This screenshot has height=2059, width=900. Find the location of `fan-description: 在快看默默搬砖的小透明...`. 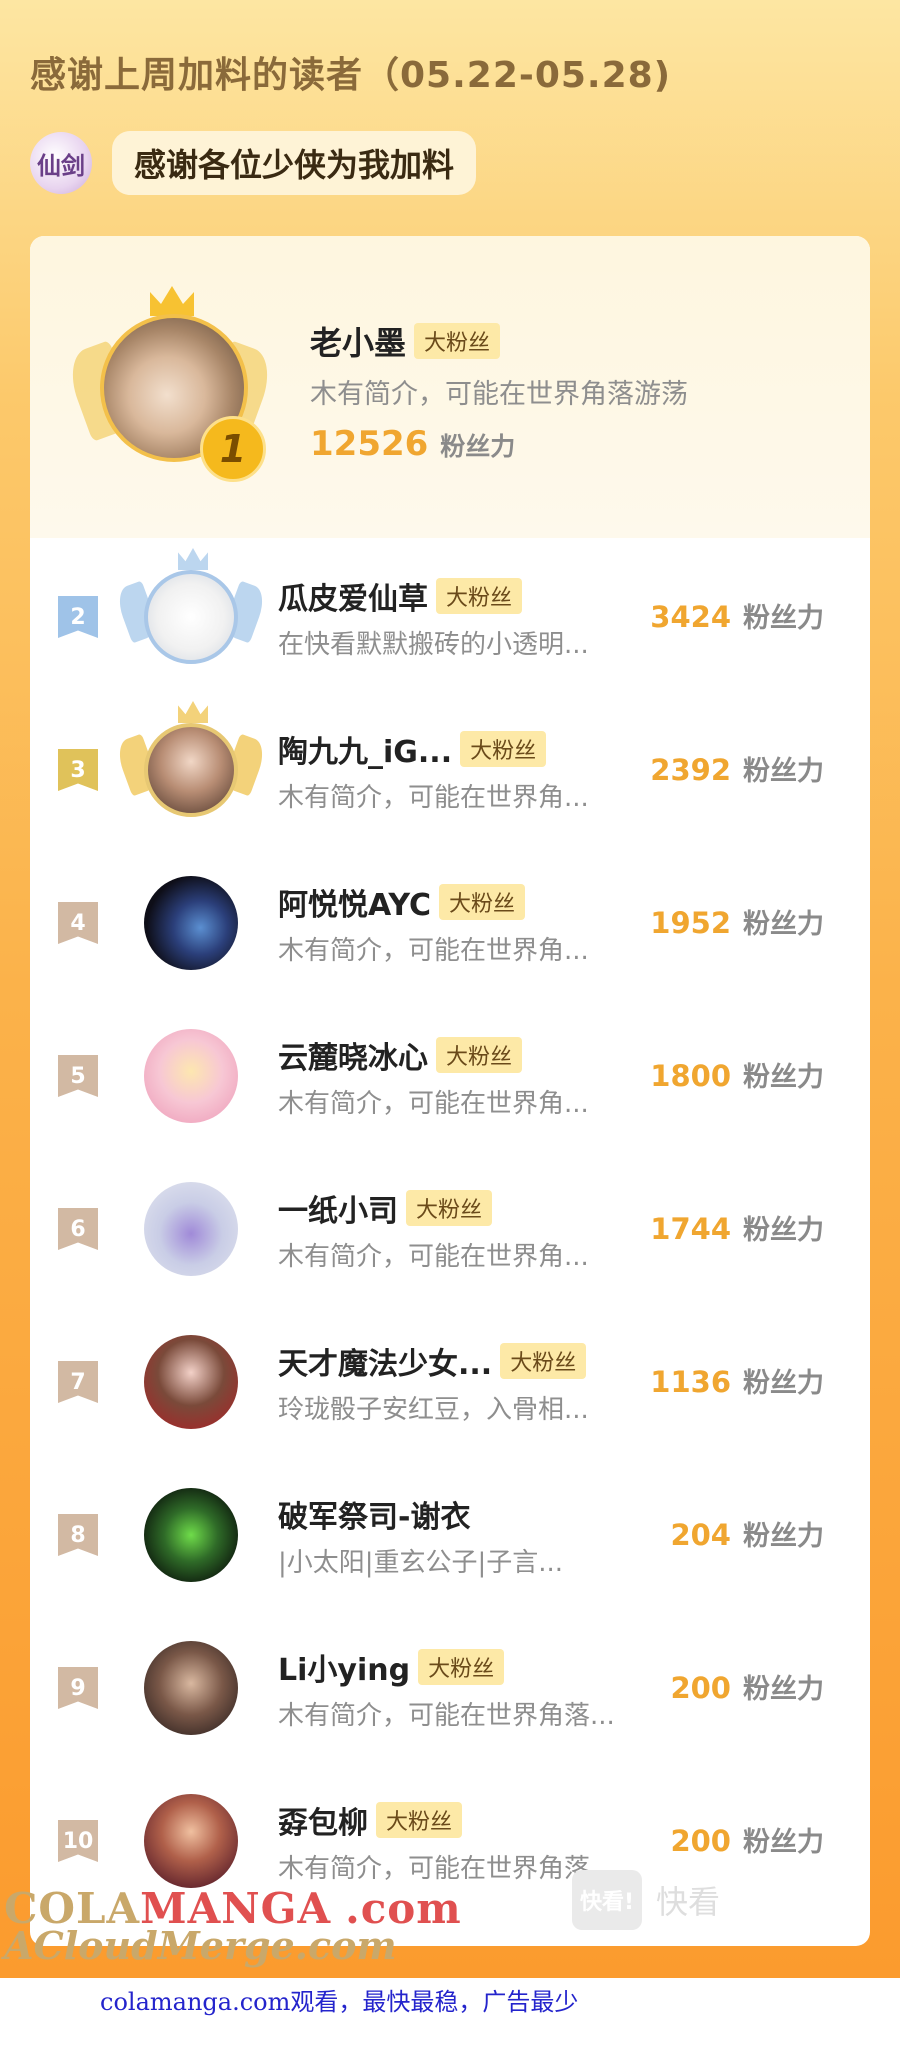

fan-description: 在快看默默搬砖的小透明... is located at coordinates (433, 645).